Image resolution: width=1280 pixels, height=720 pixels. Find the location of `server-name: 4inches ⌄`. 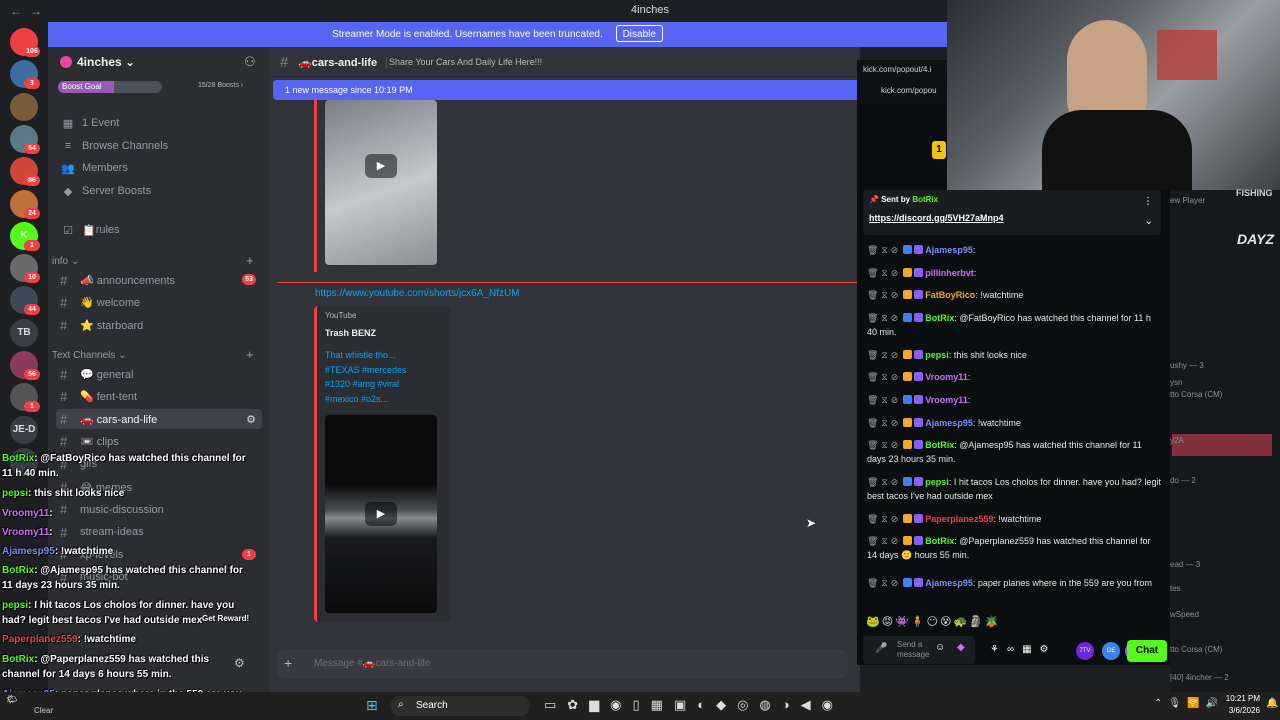

server-name: 4inches ⌄ is located at coordinates (106, 62).